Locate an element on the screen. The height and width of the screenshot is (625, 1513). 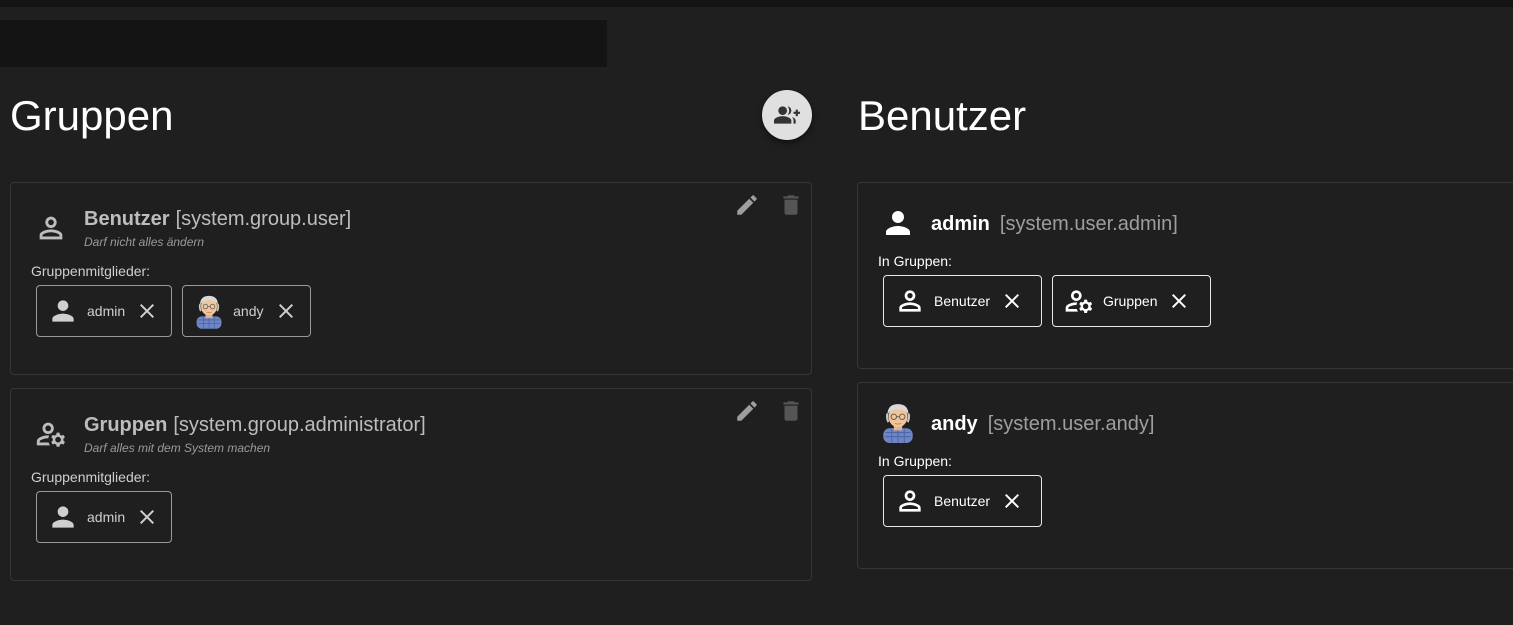
member-label: andy is located at coordinates (248, 311).